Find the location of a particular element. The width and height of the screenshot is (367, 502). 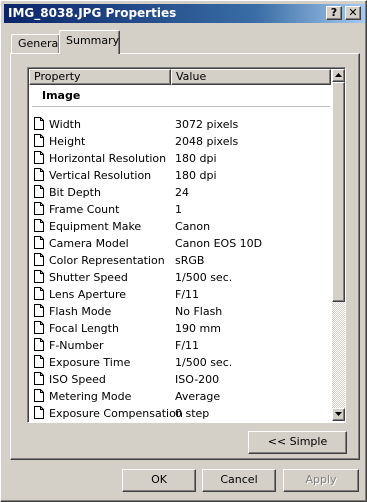

list-item: Metering Mode Average is located at coordinates (179, 396).